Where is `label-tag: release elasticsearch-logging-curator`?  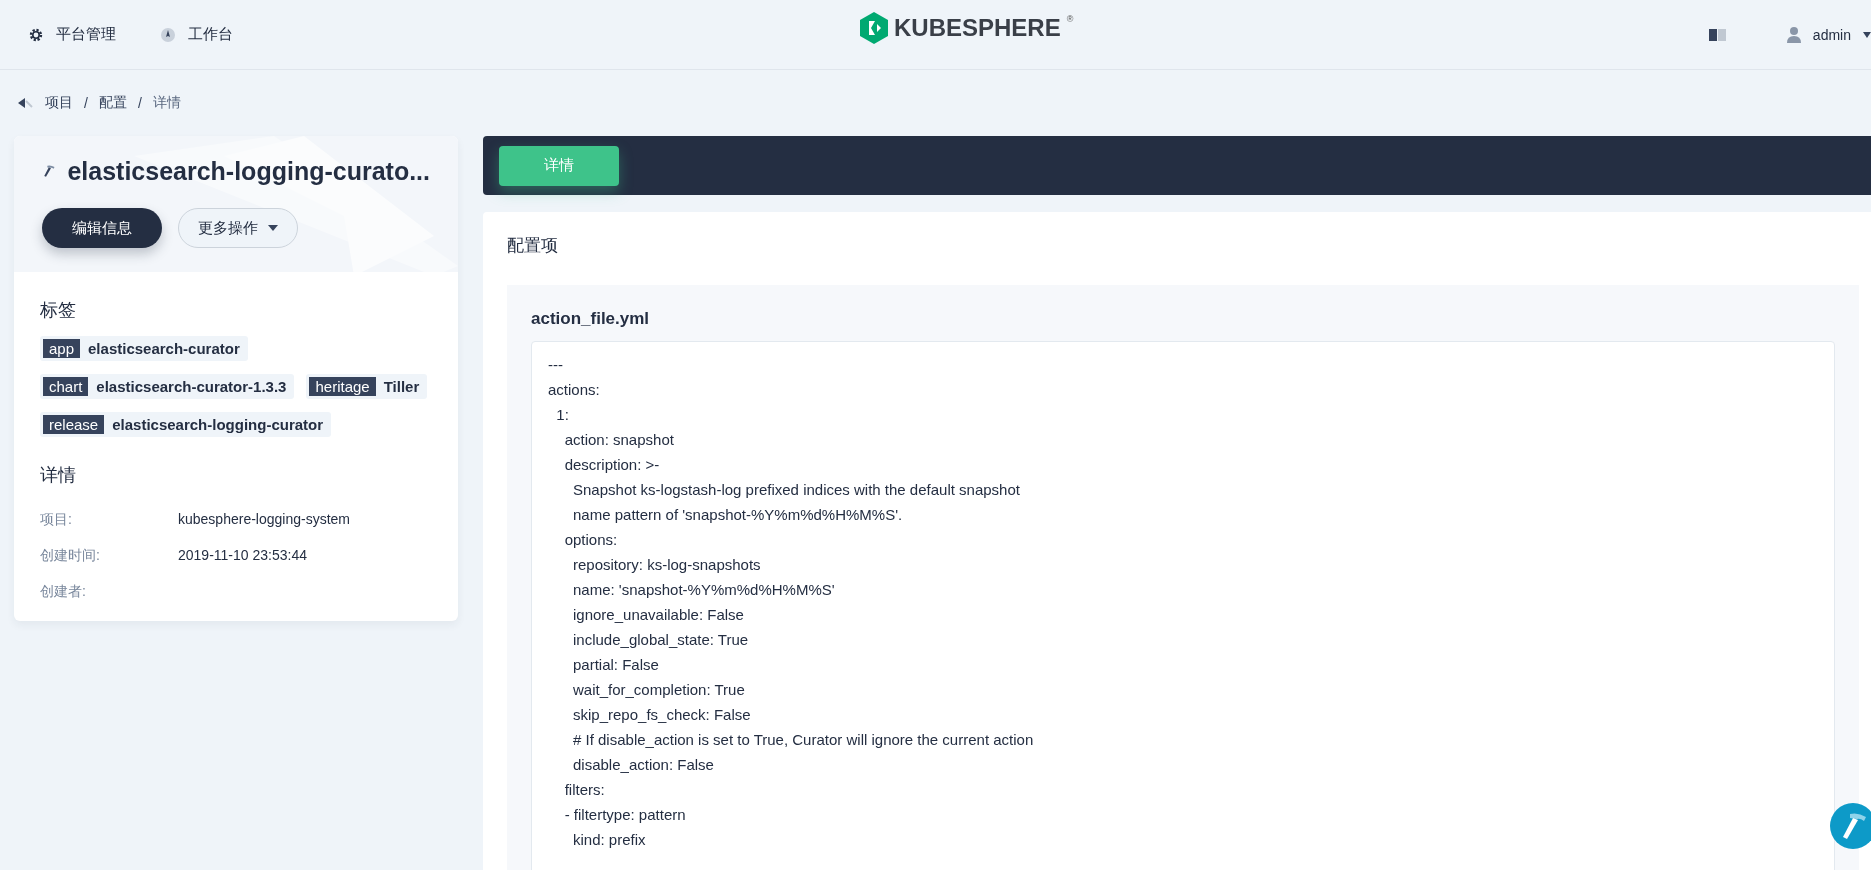
label-tag: release elasticsearch-logging-curator is located at coordinates (186, 424).